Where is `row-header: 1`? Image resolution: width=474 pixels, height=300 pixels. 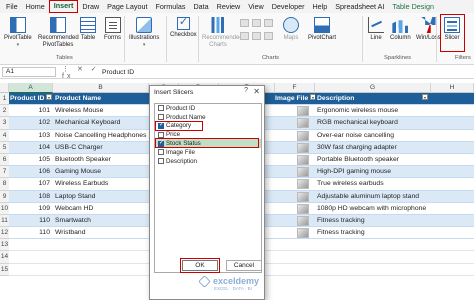
row-header: 1 is located at coordinates (4, 99).